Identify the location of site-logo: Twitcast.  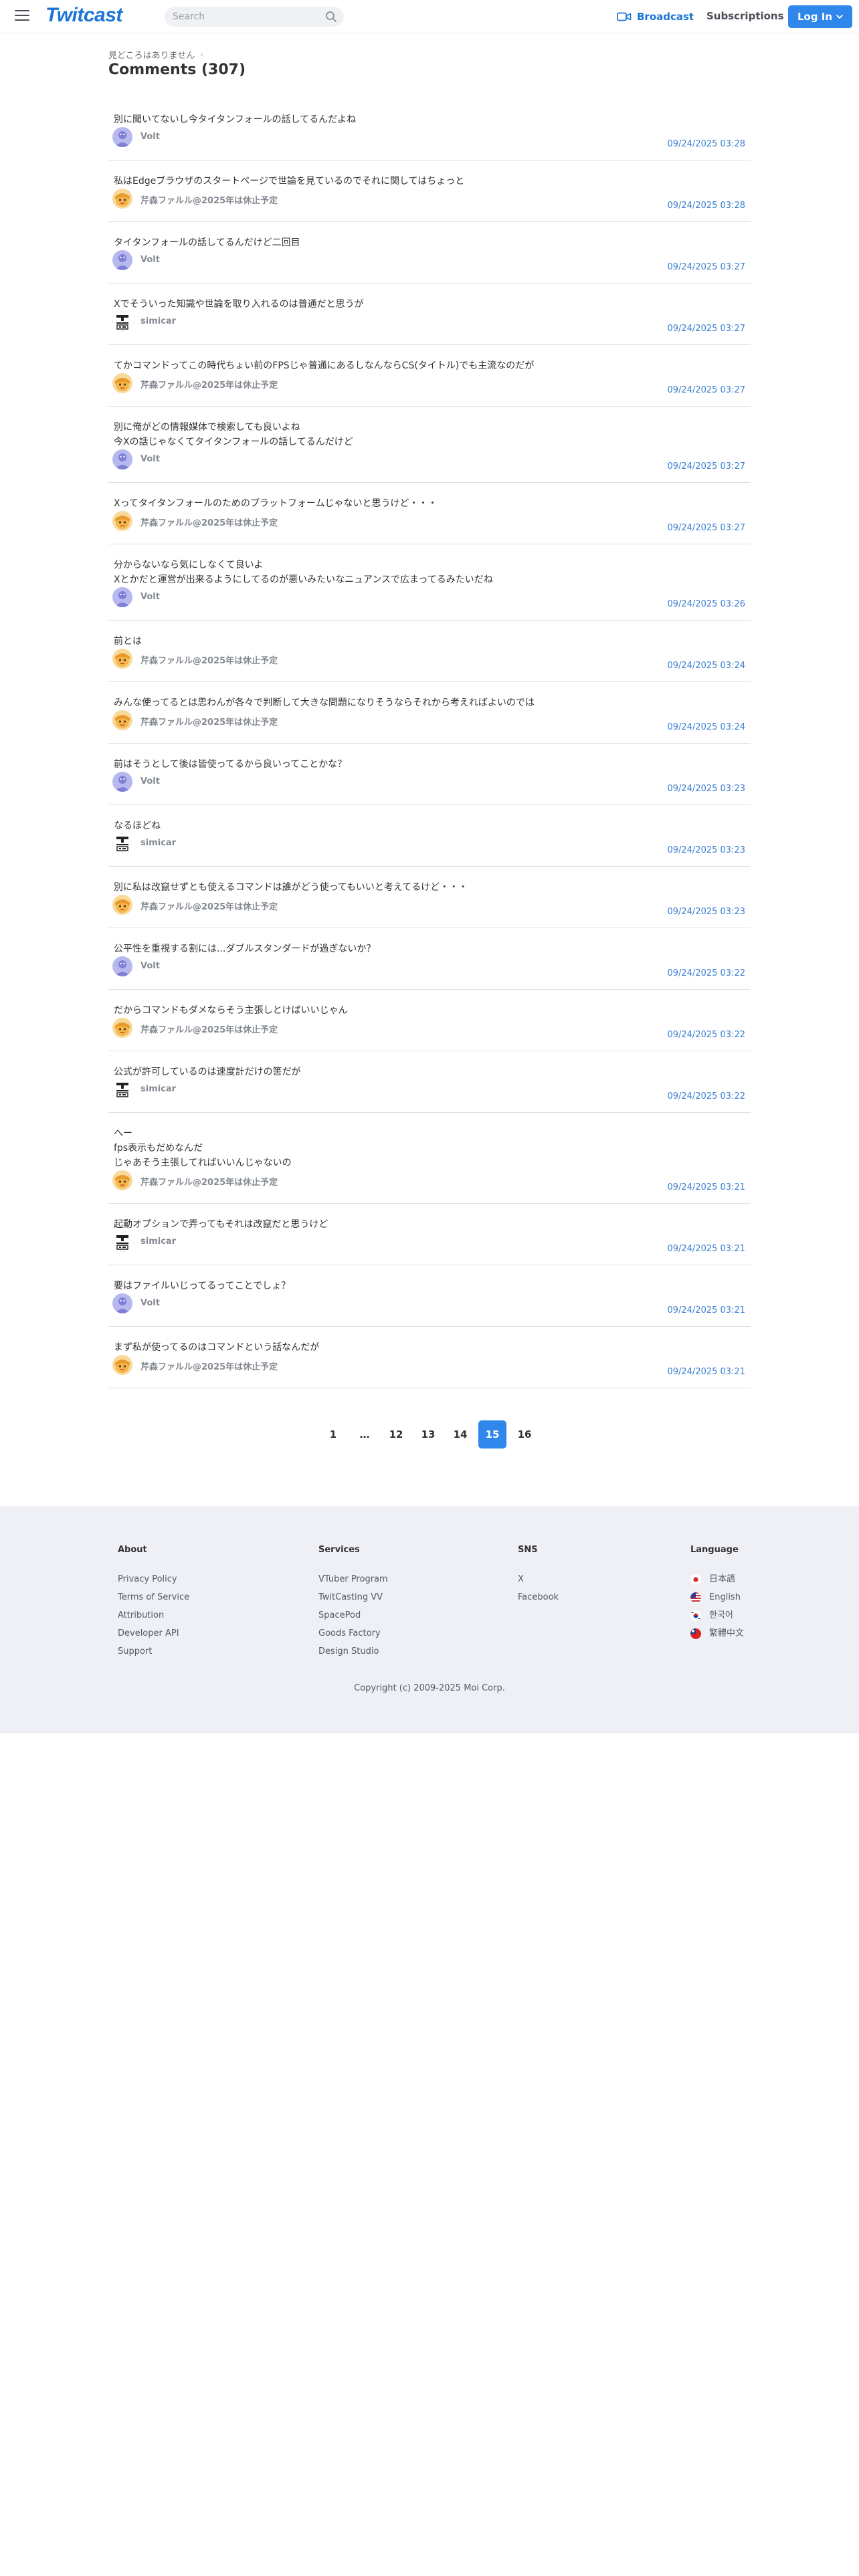
(84, 15).